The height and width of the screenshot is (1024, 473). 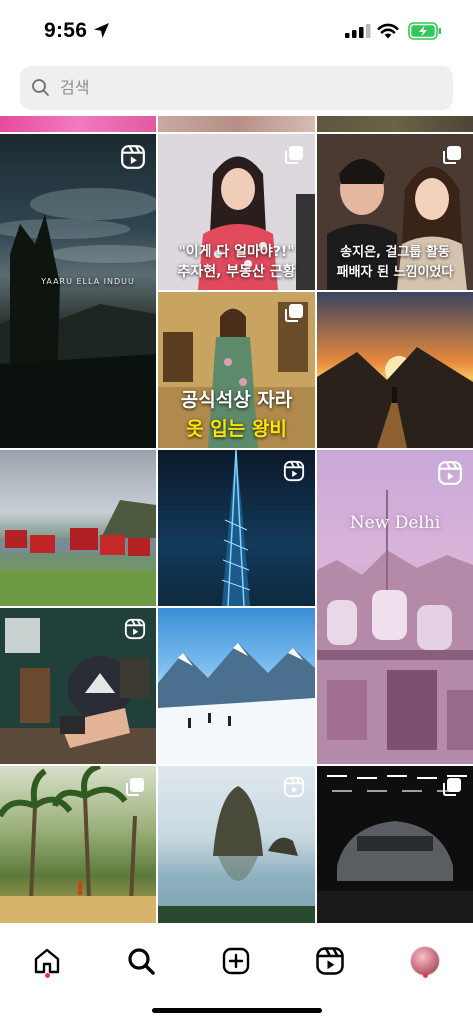 What do you see at coordinates (236, 429) in the screenshot?
I see `tile-caption-2: 옷 입는 왕비` at bounding box center [236, 429].